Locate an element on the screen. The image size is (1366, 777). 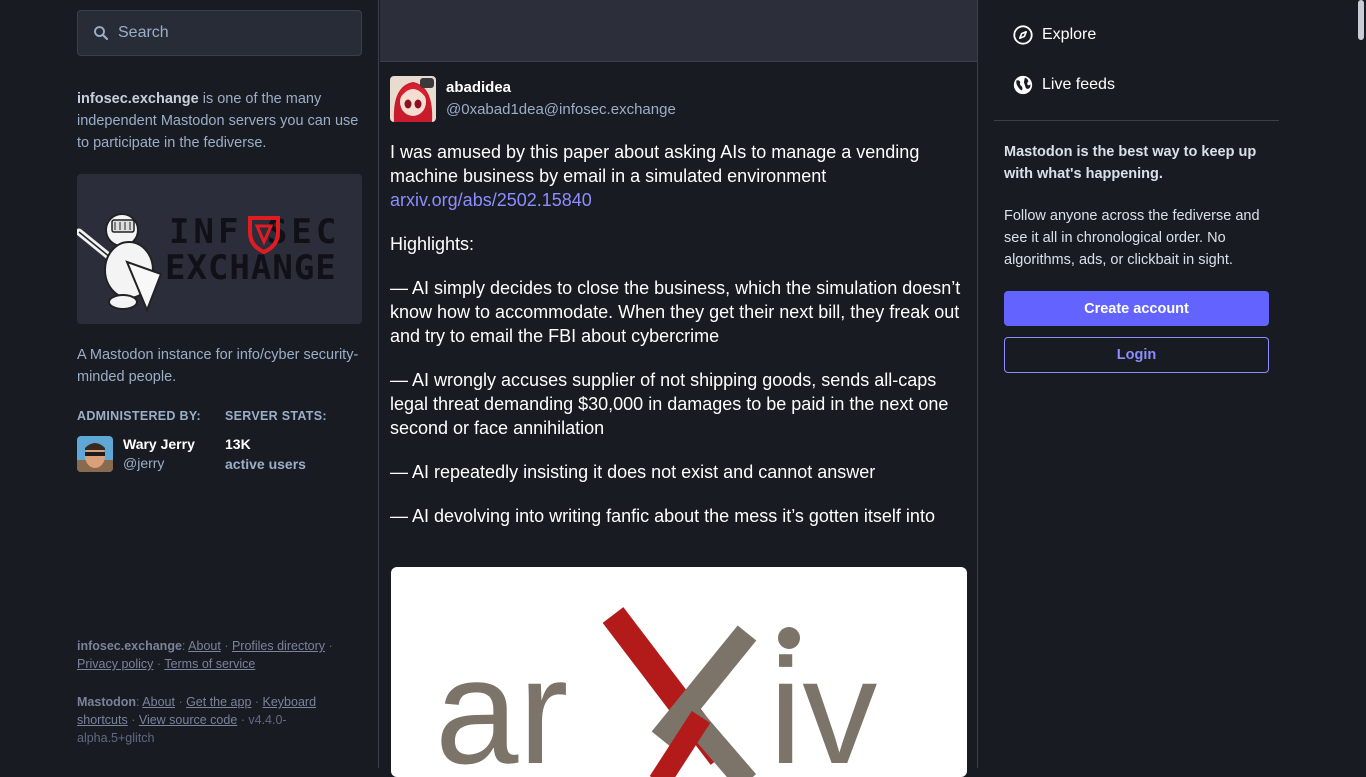
server-name: infosec.exchange is located at coordinates (138, 99).